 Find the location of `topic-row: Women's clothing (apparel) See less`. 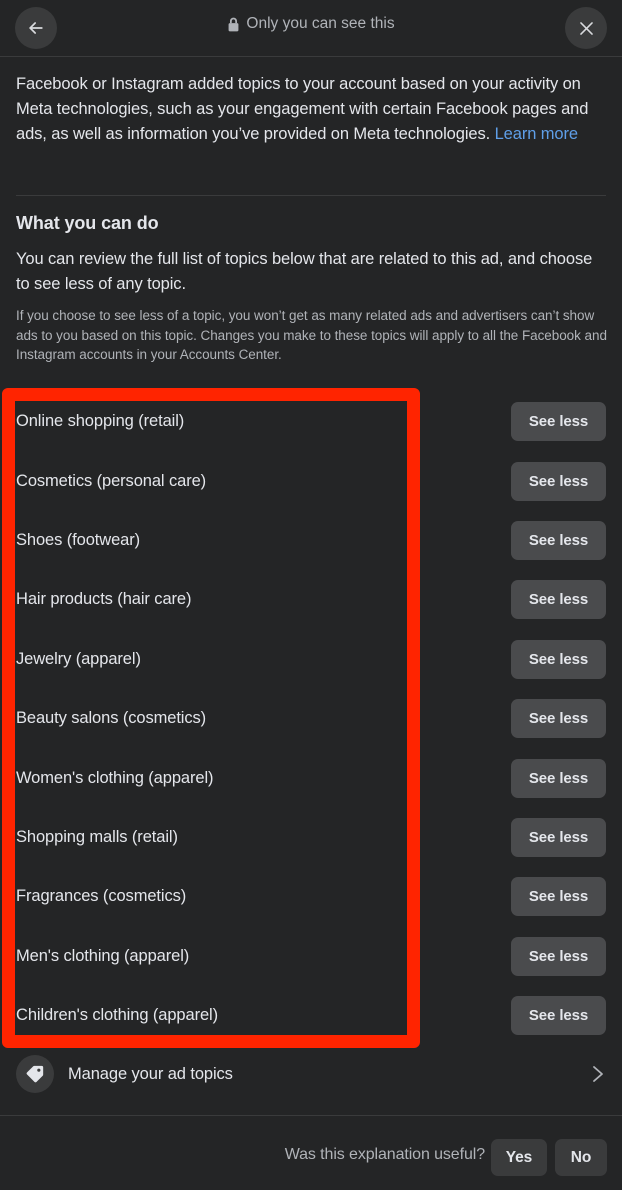

topic-row: Women's clothing (apparel) See less is located at coordinates (311, 777).